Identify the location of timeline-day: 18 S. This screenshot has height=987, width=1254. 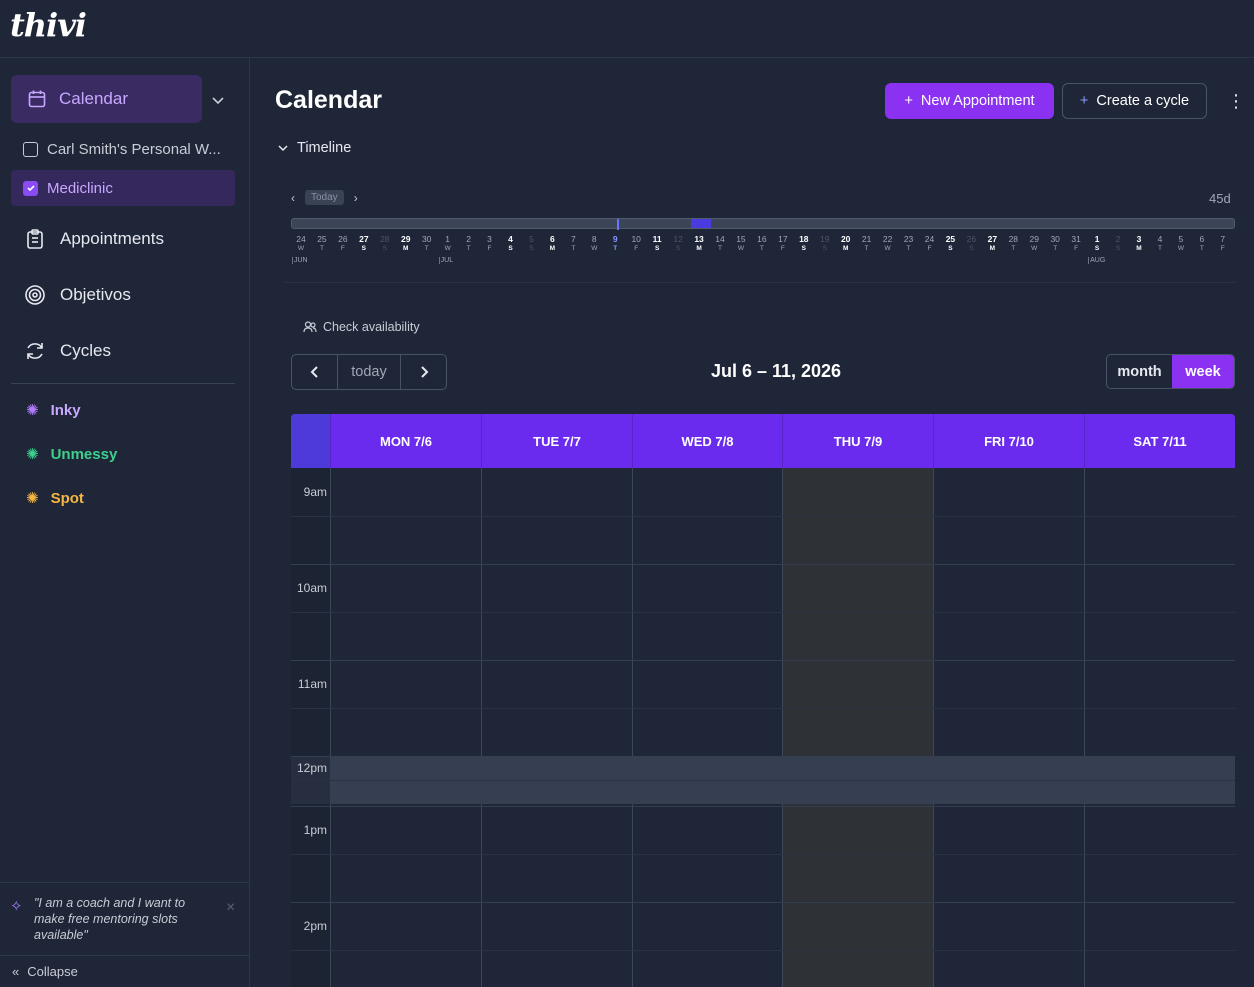
(804, 244).